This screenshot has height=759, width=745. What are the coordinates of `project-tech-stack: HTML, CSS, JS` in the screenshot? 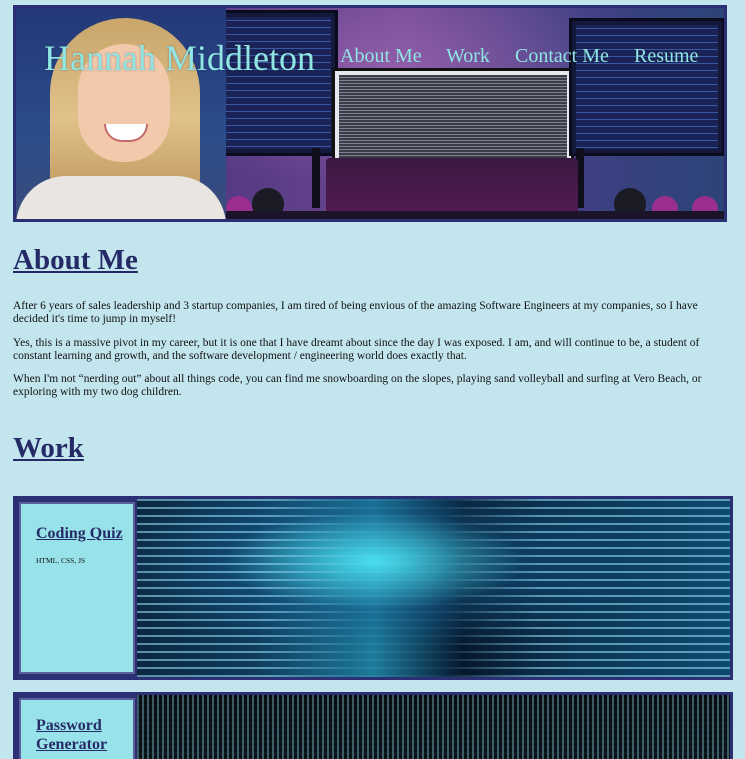 It's located at (61, 560).